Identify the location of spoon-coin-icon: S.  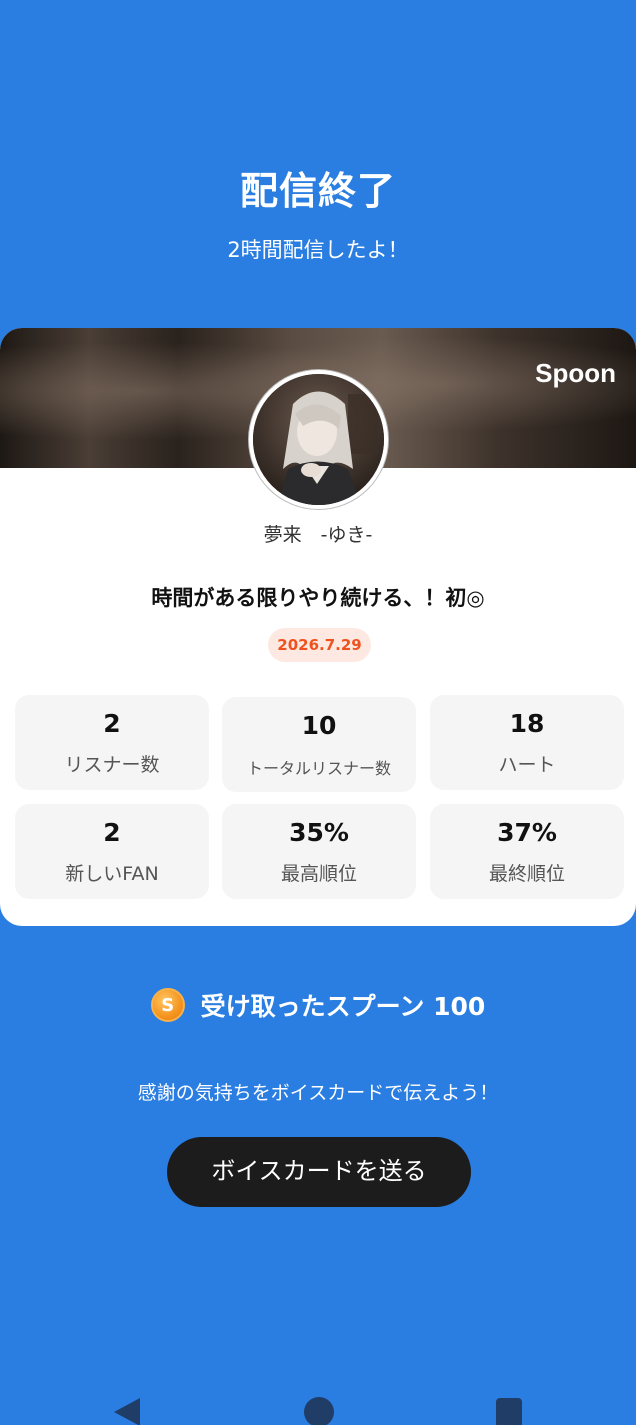
(167, 1005).